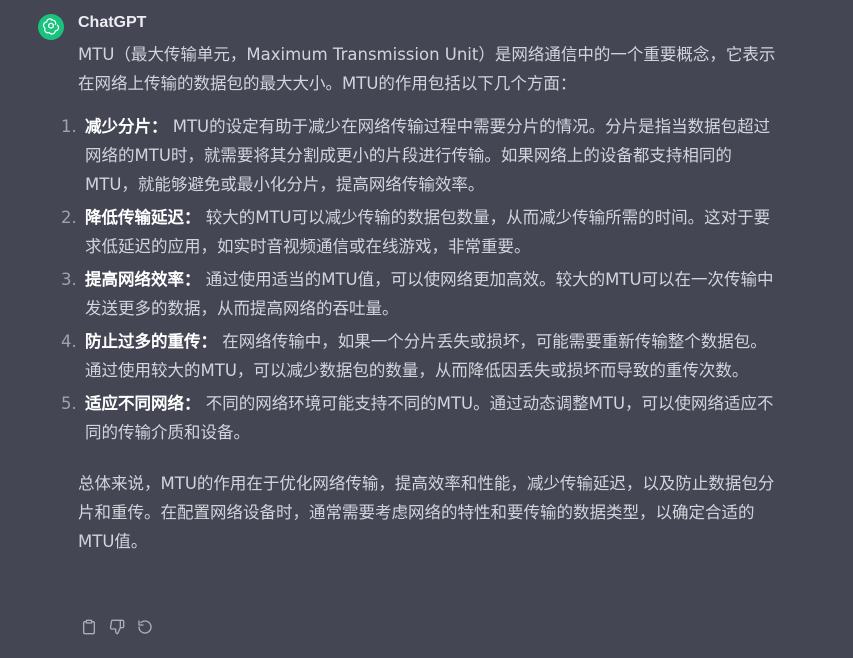  Describe the element at coordinates (151, 341) in the screenshot. I see `list-item-title: 防止过多的重传：` at that location.